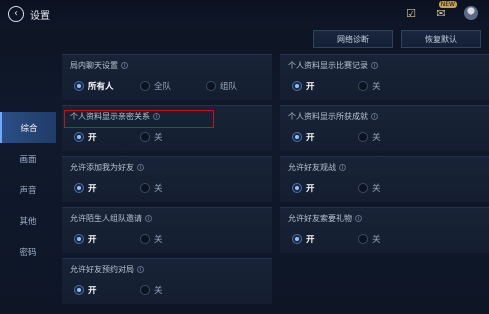 This screenshot has height=314, width=489. Describe the element at coordinates (106, 218) in the screenshot. I see `setting-title: 允许陌生人组队邀请` at that location.